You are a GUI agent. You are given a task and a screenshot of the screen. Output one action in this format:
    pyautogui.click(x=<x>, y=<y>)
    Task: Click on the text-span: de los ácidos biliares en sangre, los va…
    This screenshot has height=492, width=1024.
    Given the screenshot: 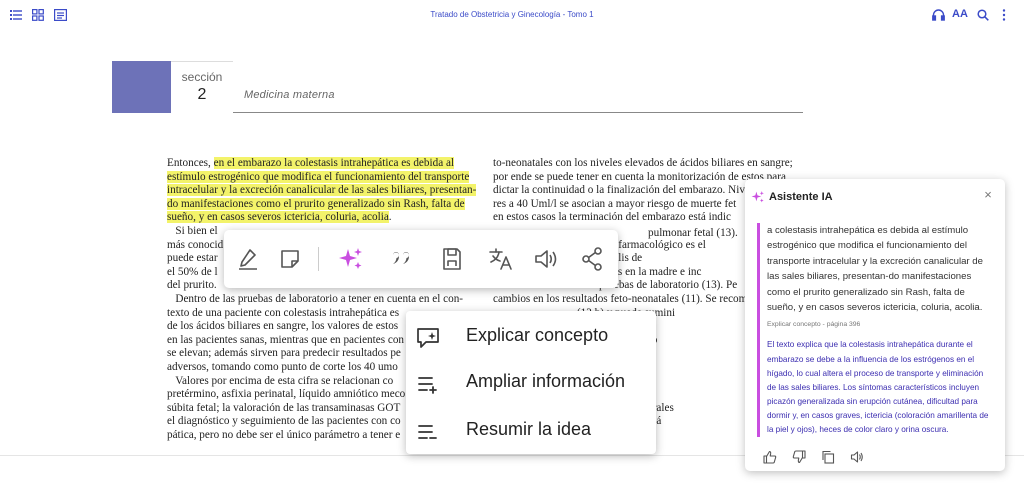 What is the action you would take?
    pyautogui.click(x=283, y=326)
    